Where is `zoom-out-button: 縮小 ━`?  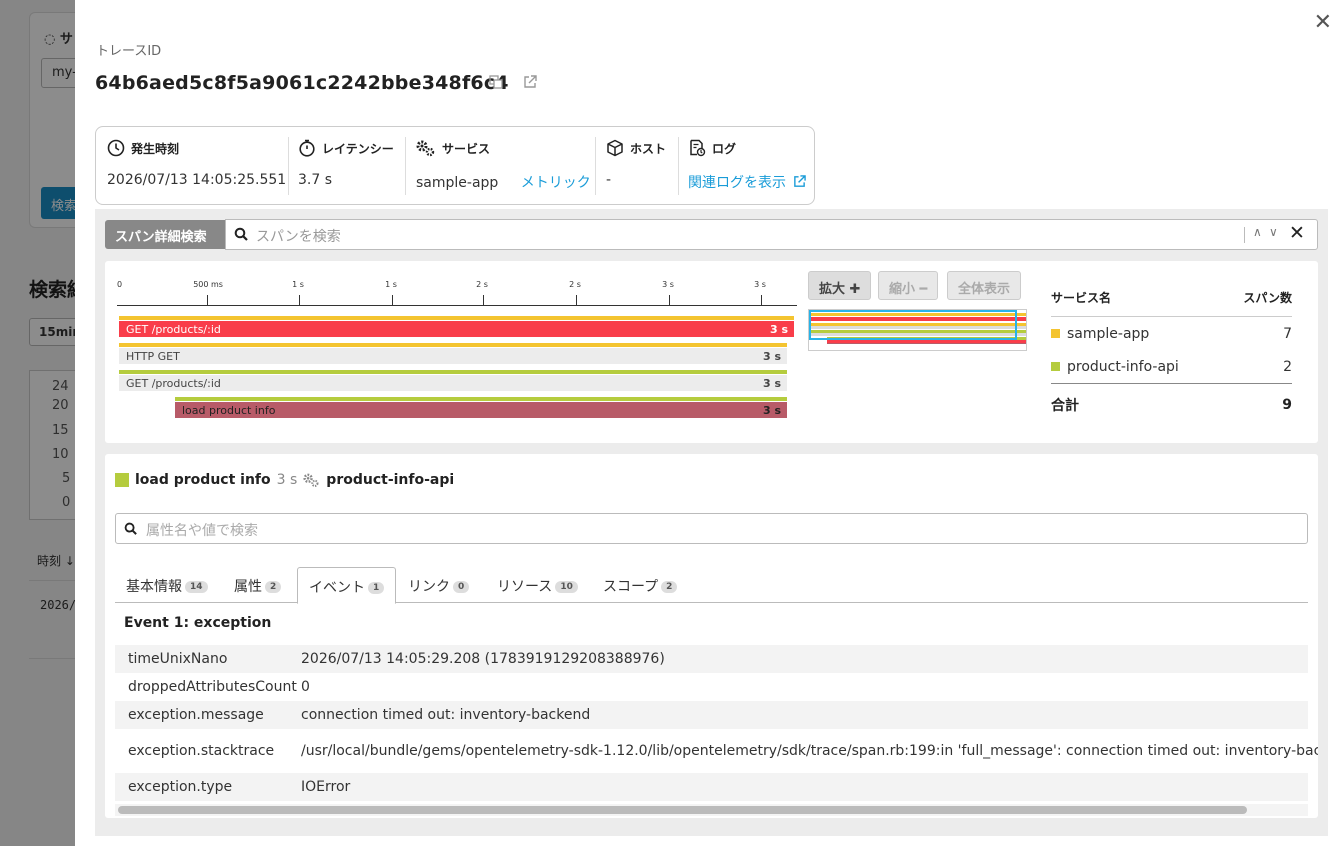 zoom-out-button: 縮小 ━ is located at coordinates (908, 285).